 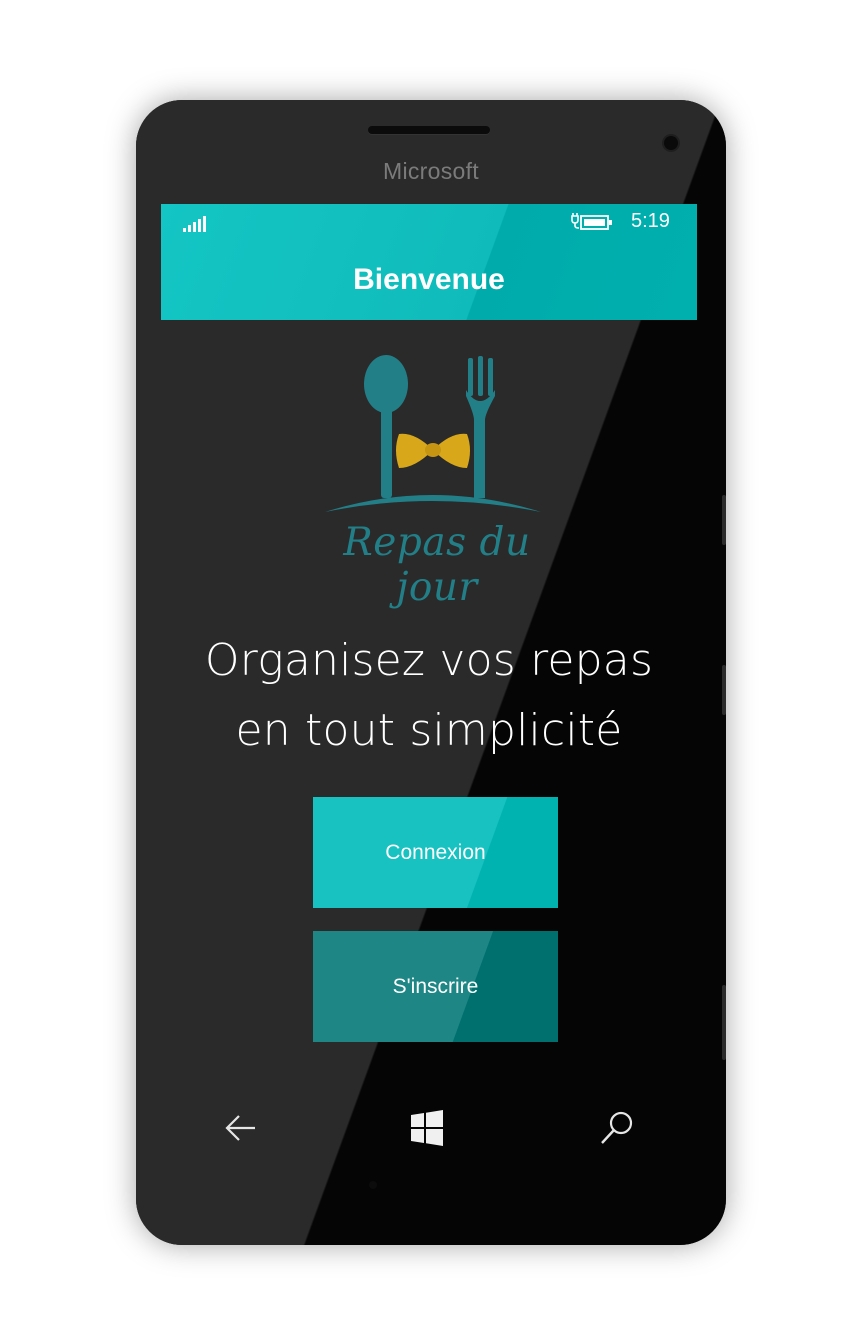 What do you see at coordinates (671, 143) in the screenshot?
I see `front-camera` at bounding box center [671, 143].